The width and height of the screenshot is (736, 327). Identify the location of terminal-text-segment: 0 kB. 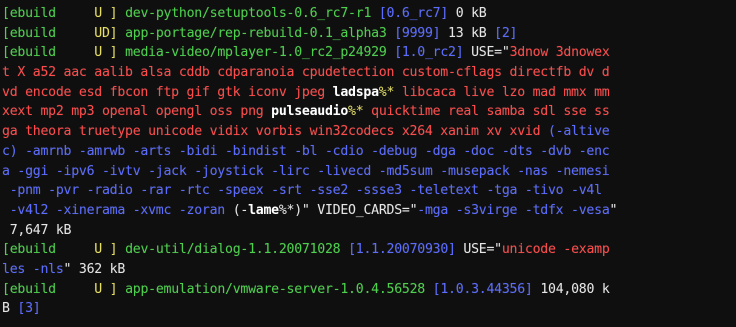
(467, 13).